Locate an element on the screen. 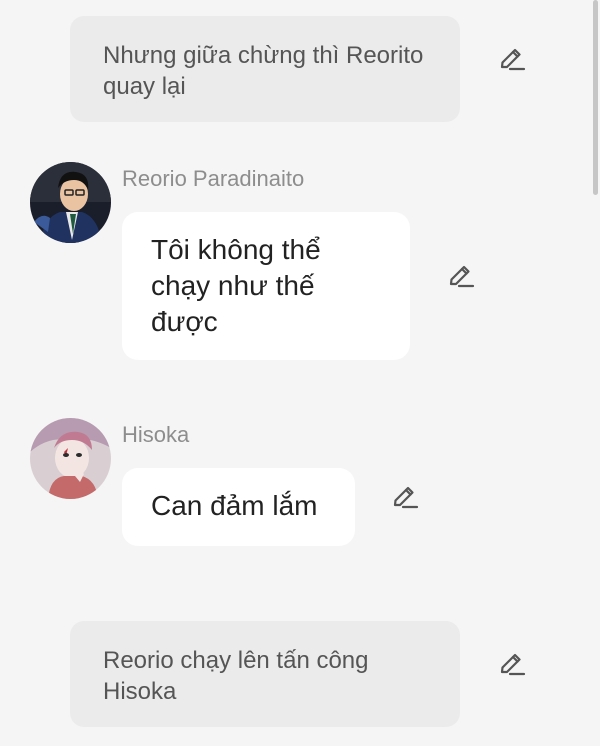 The height and width of the screenshot is (746, 600). scrollbar is located at coordinates (595, 97).